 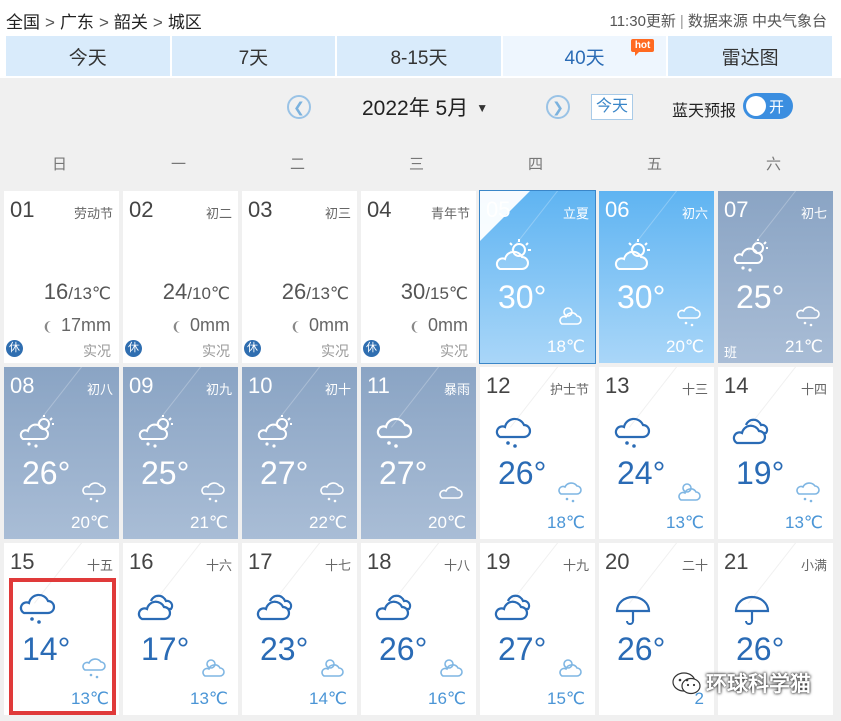 I want to click on day-number: 12, so click(x=498, y=385).